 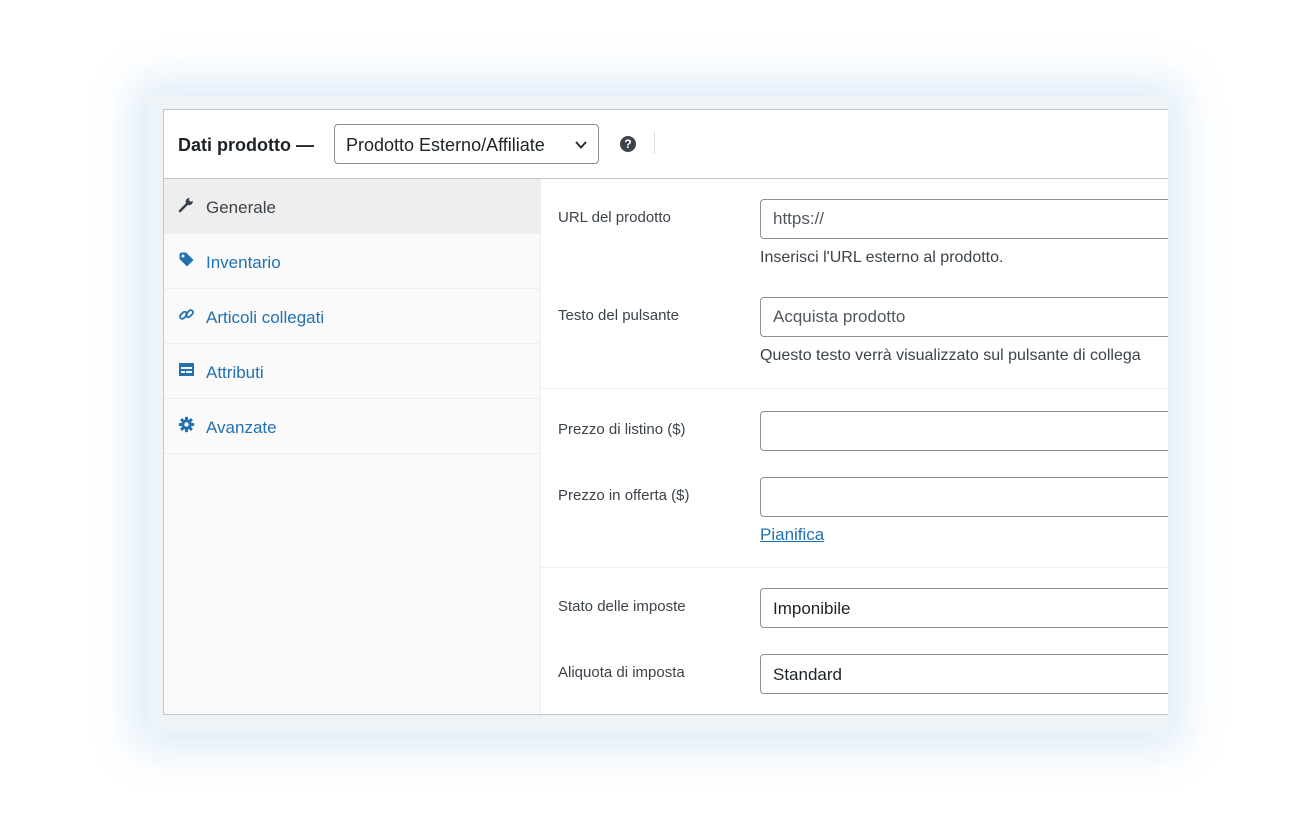 I want to click on chevron-down-icon, so click(x=581, y=145).